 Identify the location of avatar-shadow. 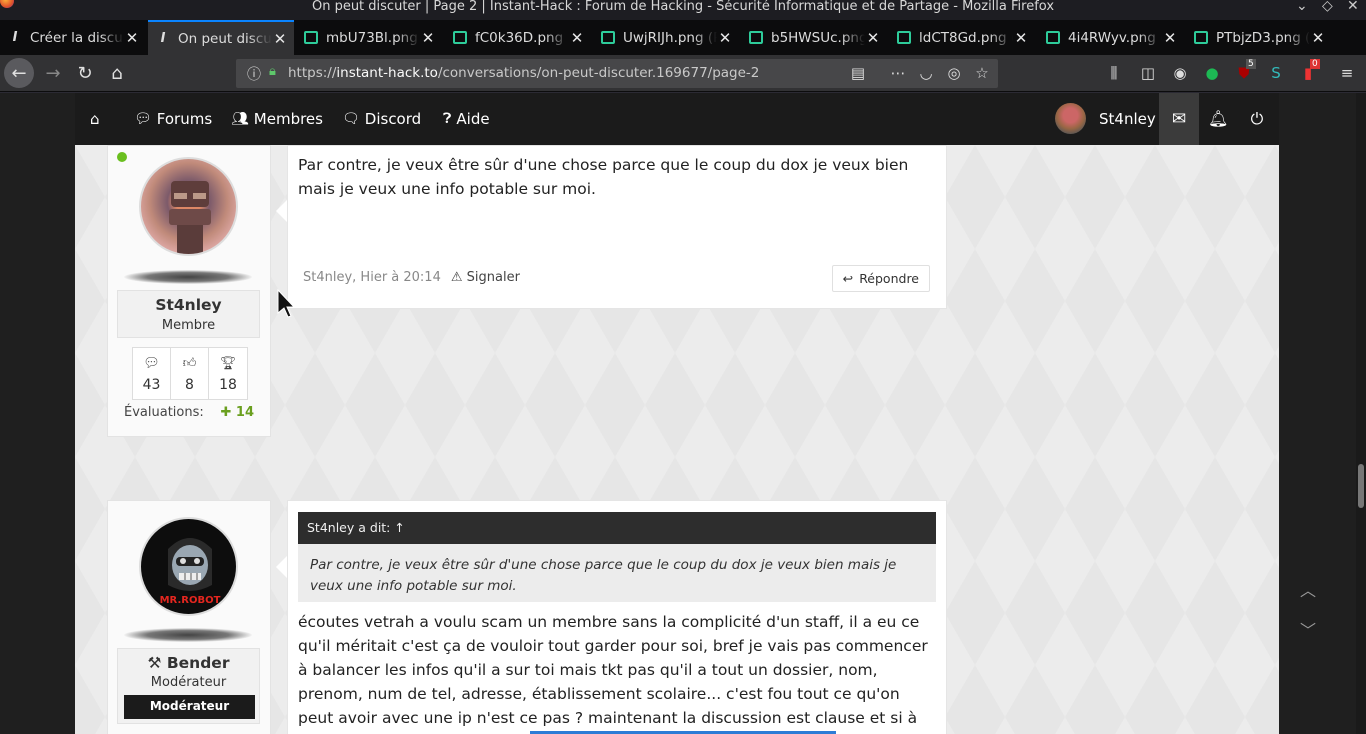
(188, 277).